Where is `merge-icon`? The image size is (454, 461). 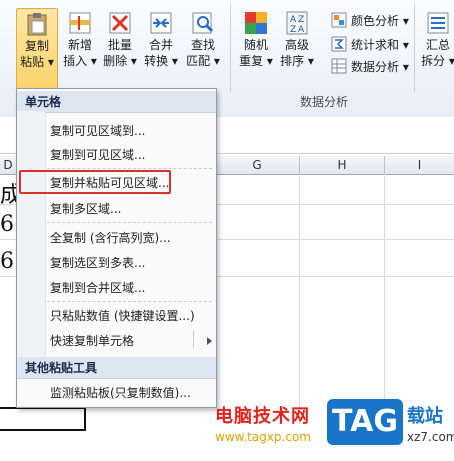
merge-icon is located at coordinates (161, 23).